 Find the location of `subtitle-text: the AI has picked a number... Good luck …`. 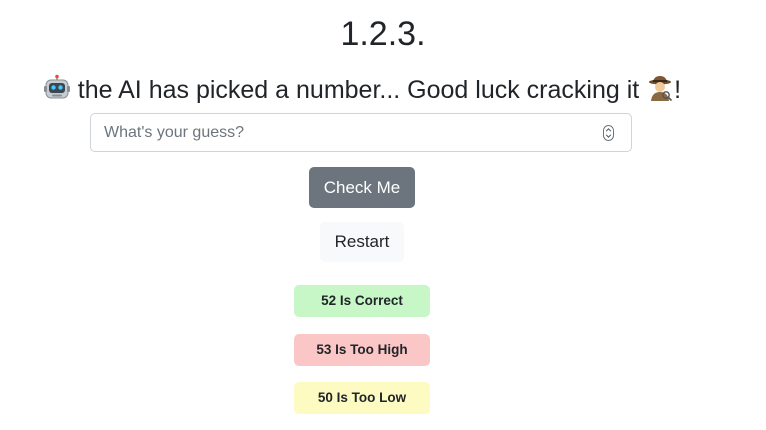

subtitle-text: the AI has picked a number... Good luck … is located at coordinates (358, 90).